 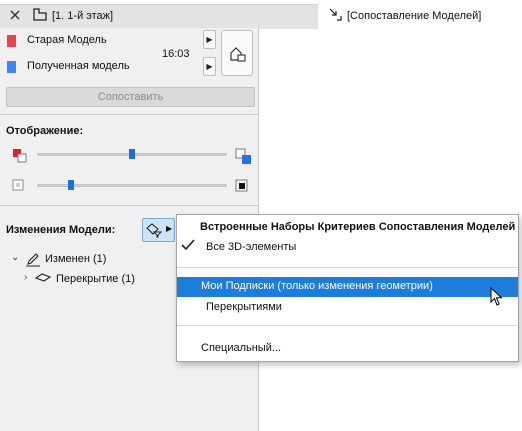 What do you see at coordinates (169, 228) in the screenshot?
I see `chevron-right-icon: ▶` at bounding box center [169, 228].